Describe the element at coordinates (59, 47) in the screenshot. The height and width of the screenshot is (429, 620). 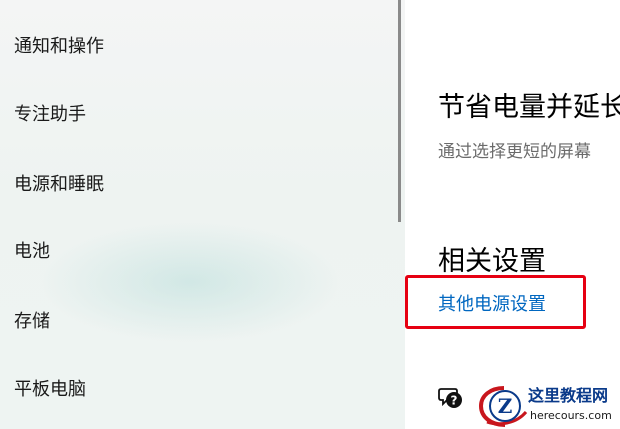
I see `sidebar-item-notifications: 通知和操作` at that location.